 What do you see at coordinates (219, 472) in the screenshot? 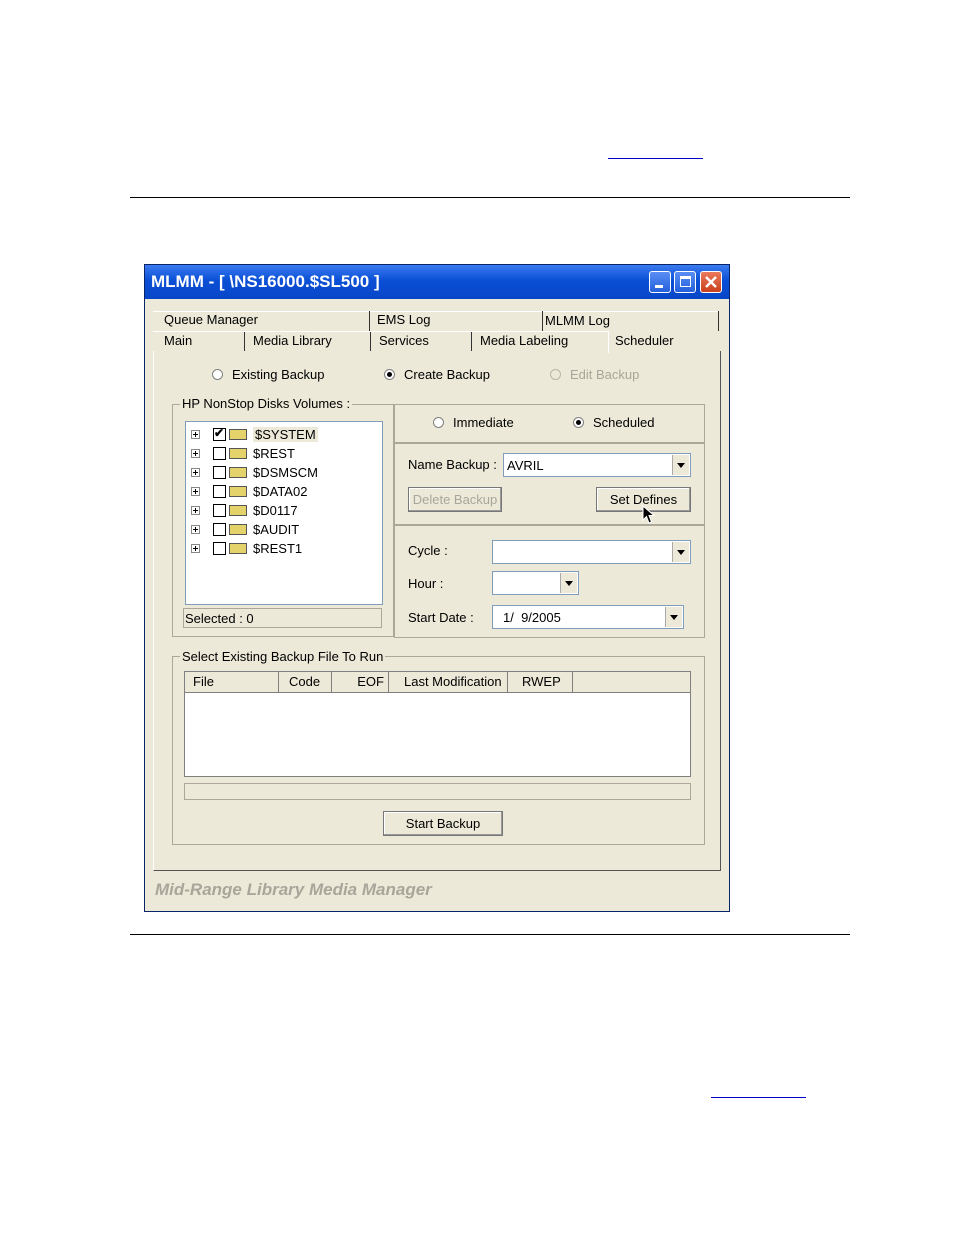
I see `checkbox-dsmscm` at bounding box center [219, 472].